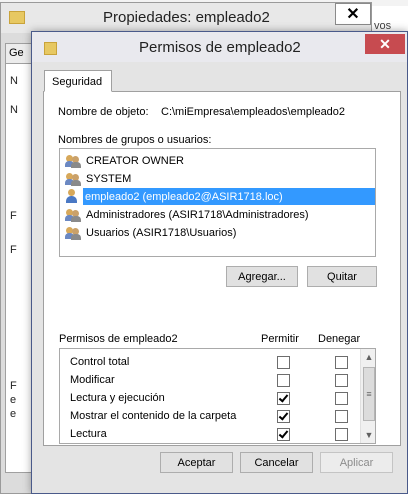 The image size is (408, 494). I want to click on ok-button: Aceptar, so click(196, 462).